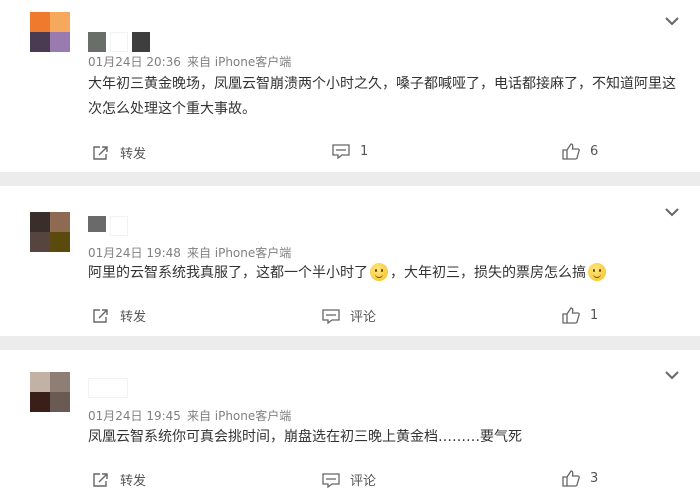 The height and width of the screenshot is (504, 700). I want to click on comment-meta: 01月24日 20:36 来自 iPhone客户端, so click(189, 61).